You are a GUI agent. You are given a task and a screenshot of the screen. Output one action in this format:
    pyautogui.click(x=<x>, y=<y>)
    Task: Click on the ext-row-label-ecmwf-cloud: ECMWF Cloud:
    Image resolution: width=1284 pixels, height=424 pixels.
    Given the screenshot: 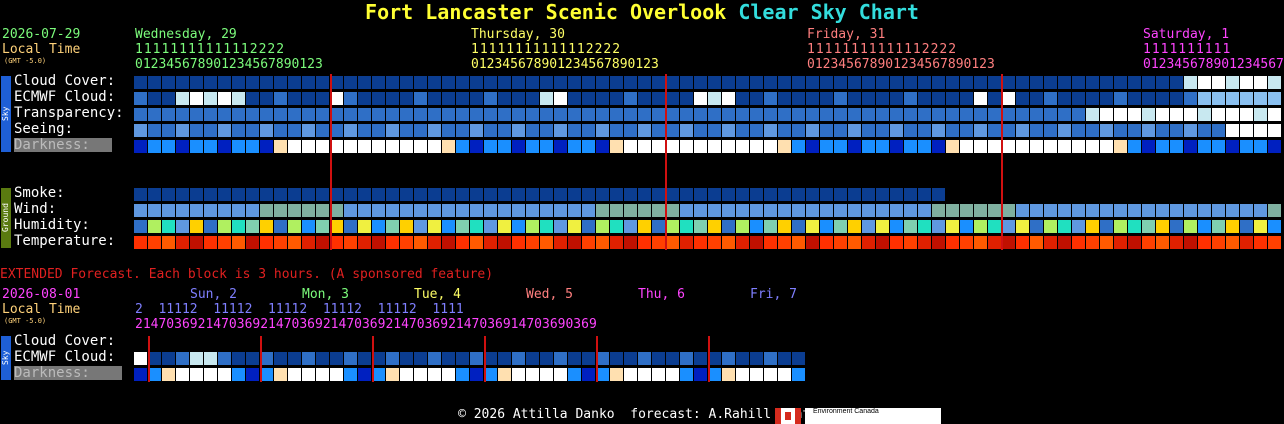 What is the action you would take?
    pyautogui.click(x=65, y=357)
    